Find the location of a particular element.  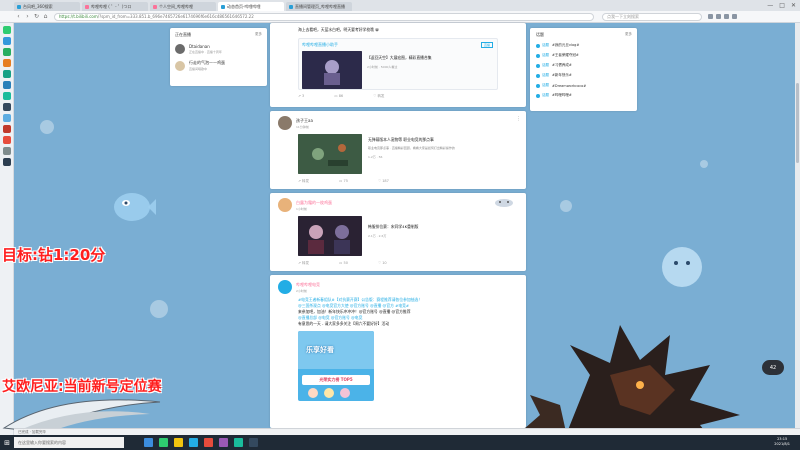

follow-name: 行走的气泡——鸡蛋 is located at coordinates (207, 62).